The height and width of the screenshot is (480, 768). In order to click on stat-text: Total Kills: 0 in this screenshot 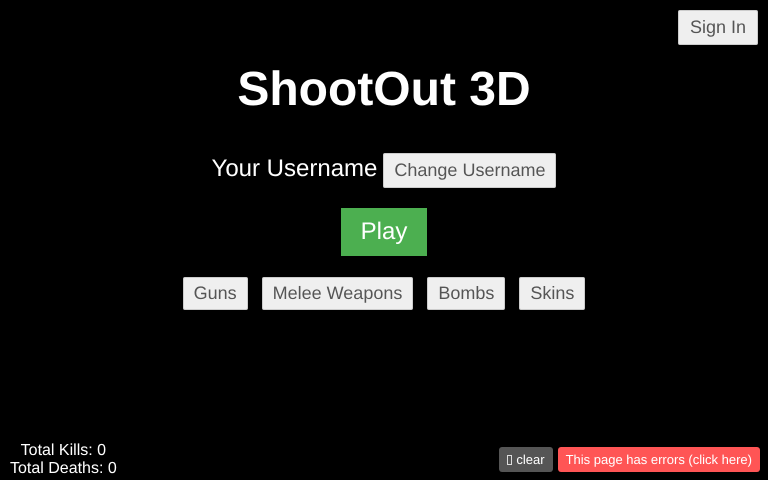, I will do `click(63, 451)`.